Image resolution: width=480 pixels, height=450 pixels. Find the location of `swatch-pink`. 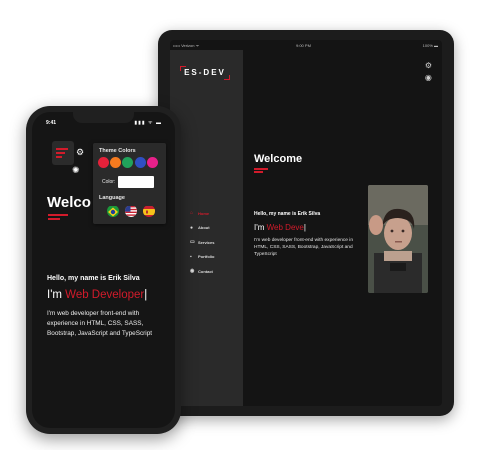

swatch-pink is located at coordinates (152, 162).